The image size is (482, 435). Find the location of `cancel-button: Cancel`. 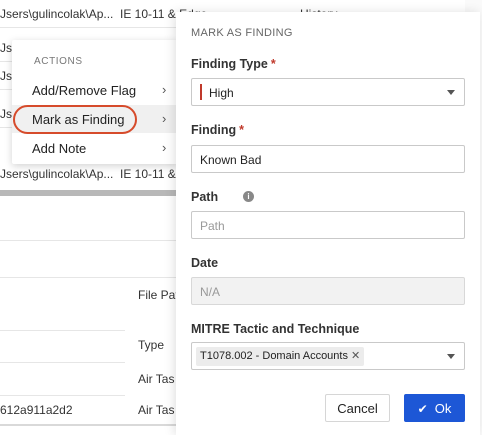

cancel-button: Cancel is located at coordinates (357, 408).